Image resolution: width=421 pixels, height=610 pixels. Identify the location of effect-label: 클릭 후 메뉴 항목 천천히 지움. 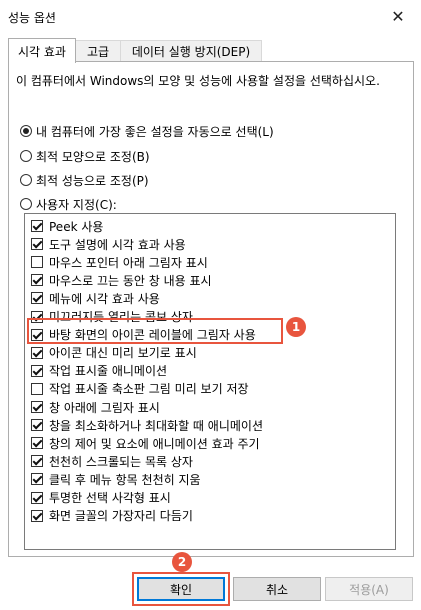
(125, 479).